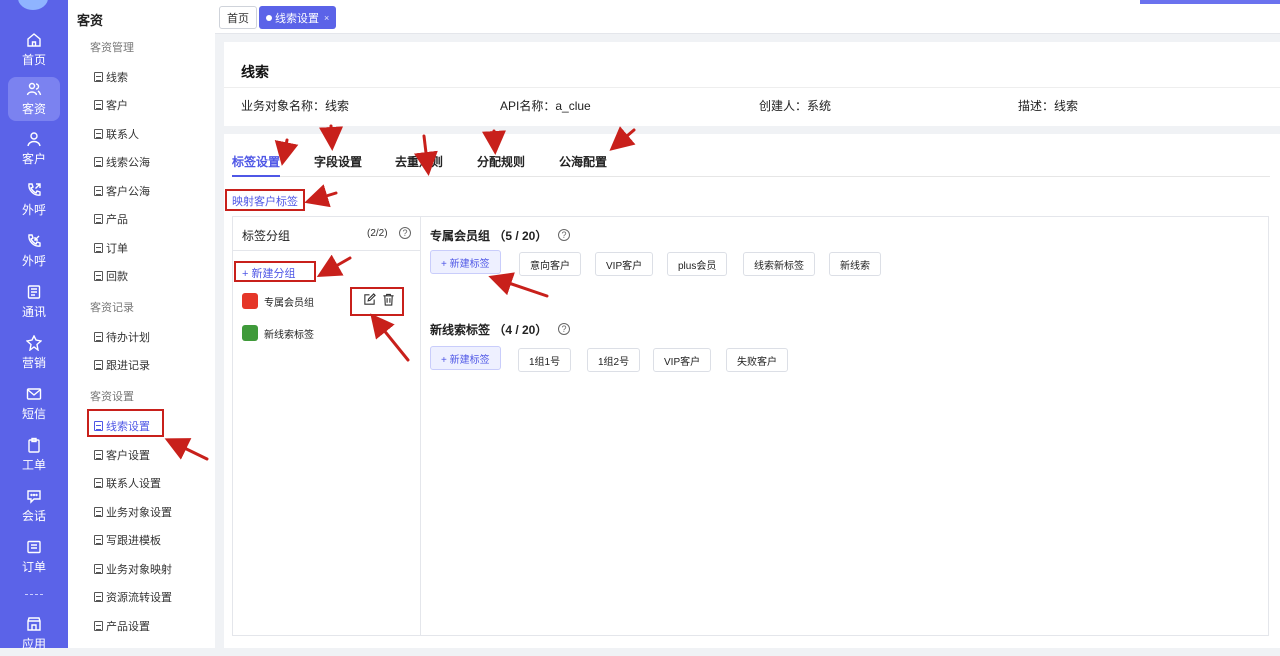  What do you see at coordinates (256, 176) in the screenshot?
I see `active-tab-indicator` at bounding box center [256, 176].